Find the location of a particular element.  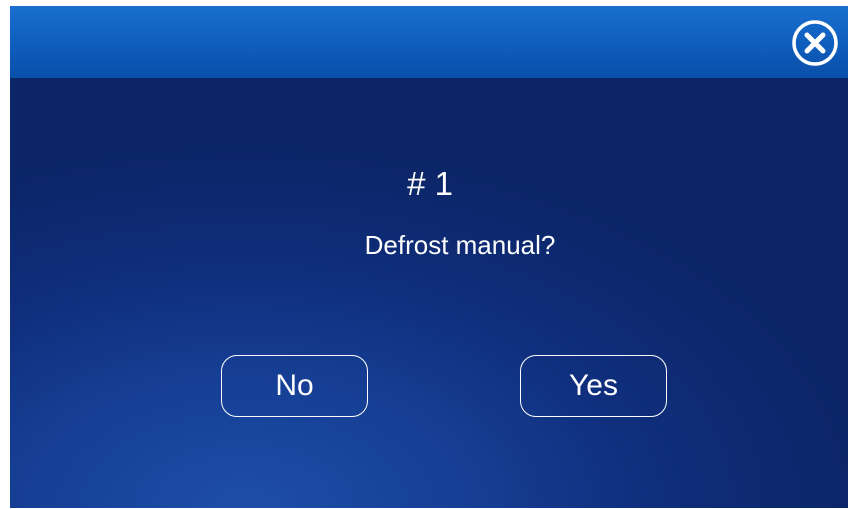

confirmation-question: Defrost manual? is located at coordinates (429, 245).